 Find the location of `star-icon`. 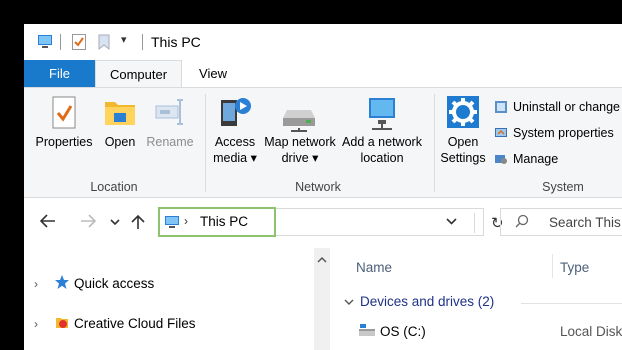

star-icon is located at coordinates (62, 283).